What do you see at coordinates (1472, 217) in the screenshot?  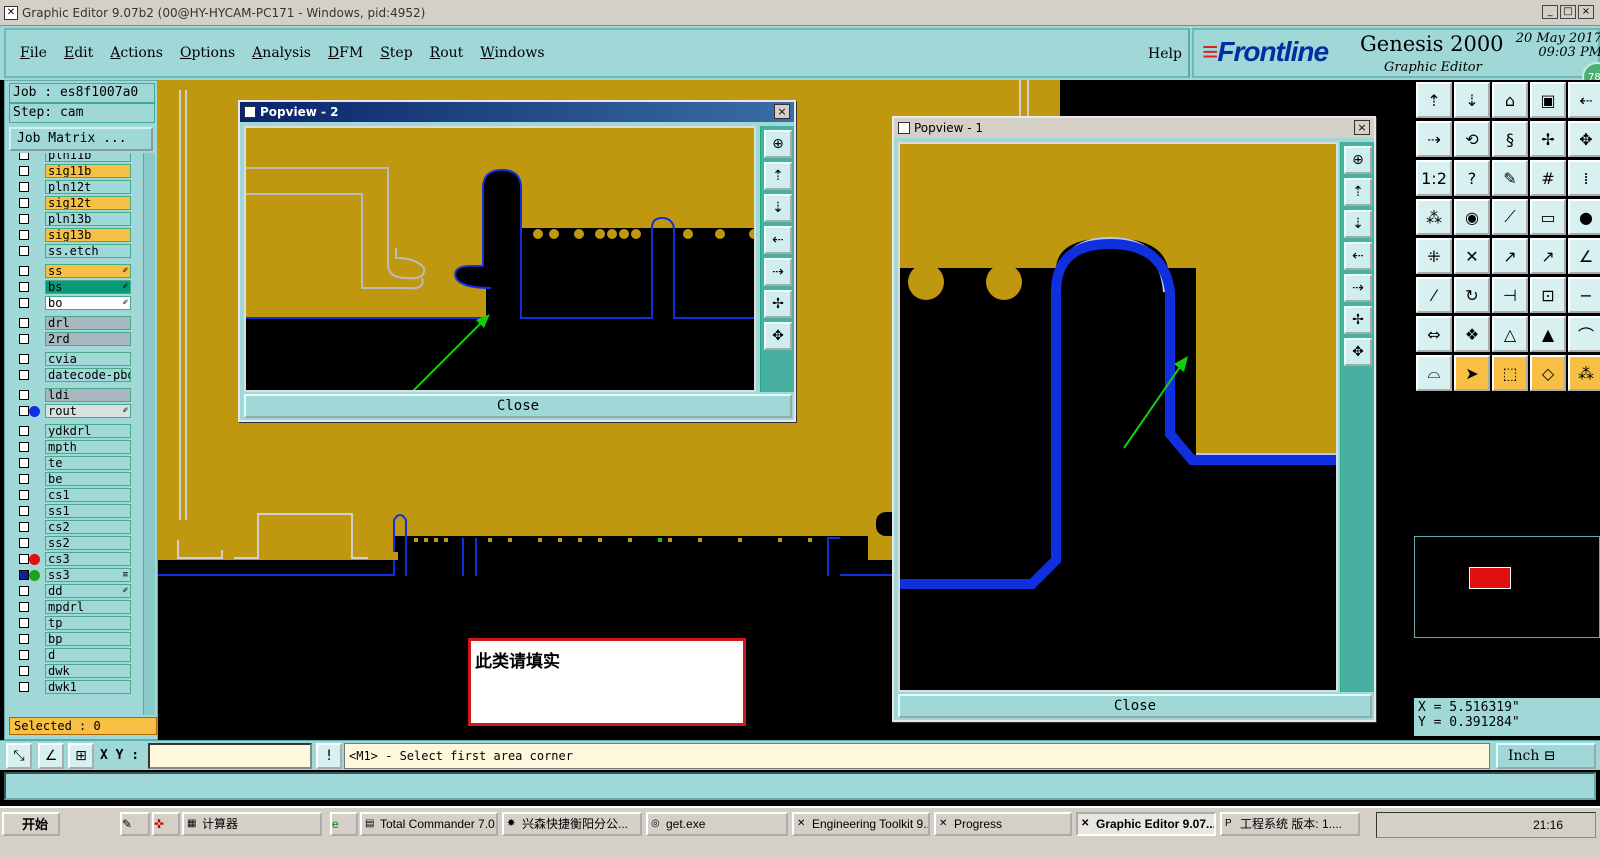 I see `pad-icon: ◉` at bounding box center [1472, 217].